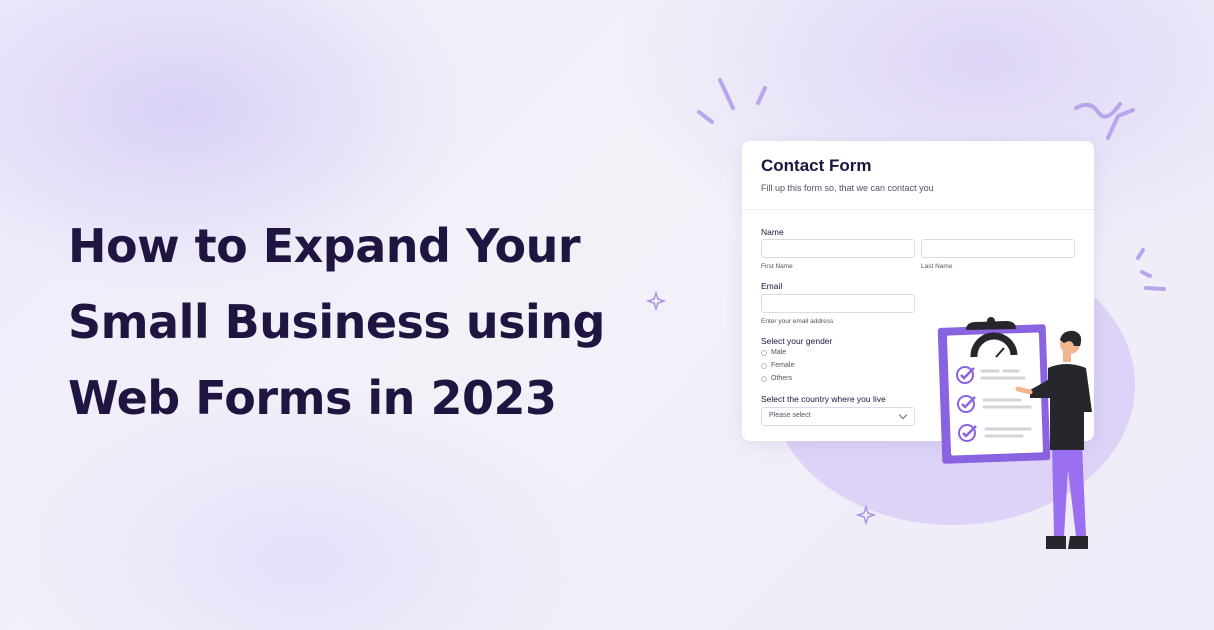  Describe the element at coordinates (838, 416) in the screenshot. I see `country-select: Please select` at that location.